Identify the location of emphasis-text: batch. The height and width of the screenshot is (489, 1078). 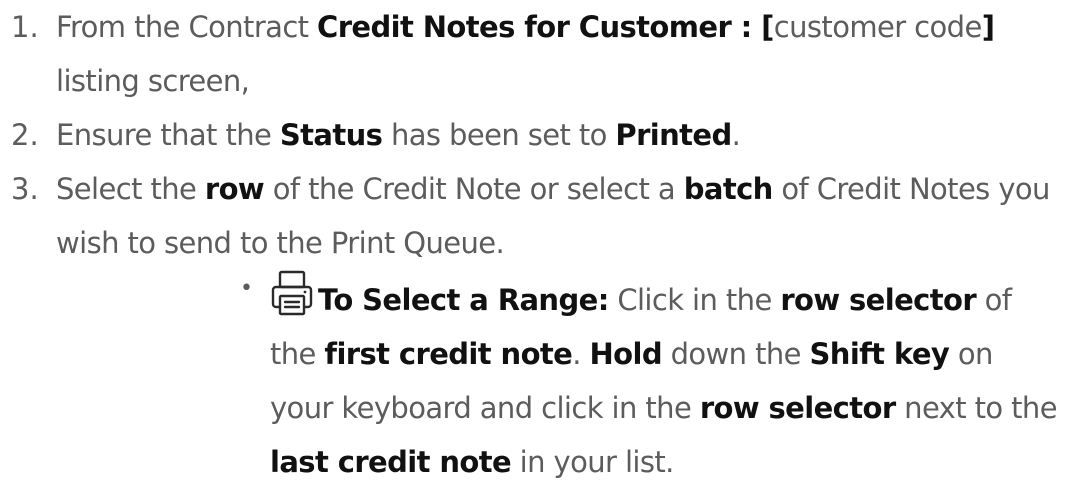
(728, 189).